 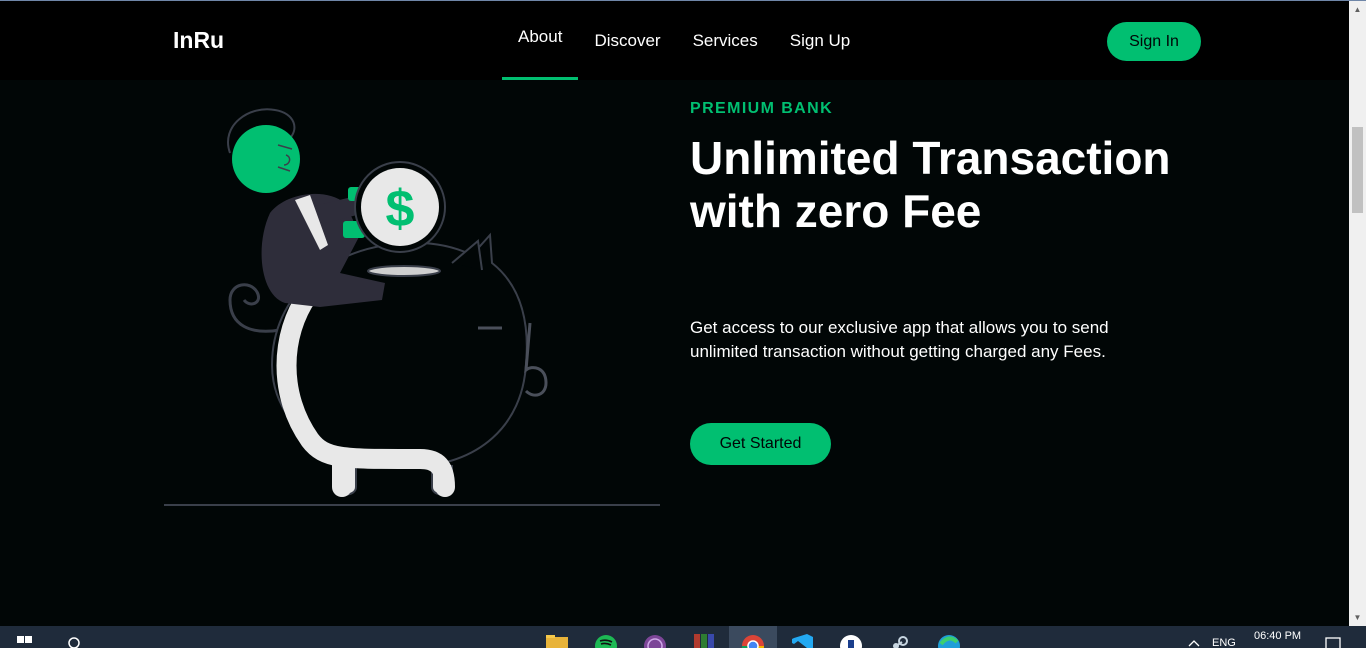 I want to click on notifications-icon, so click(x=1333, y=637).